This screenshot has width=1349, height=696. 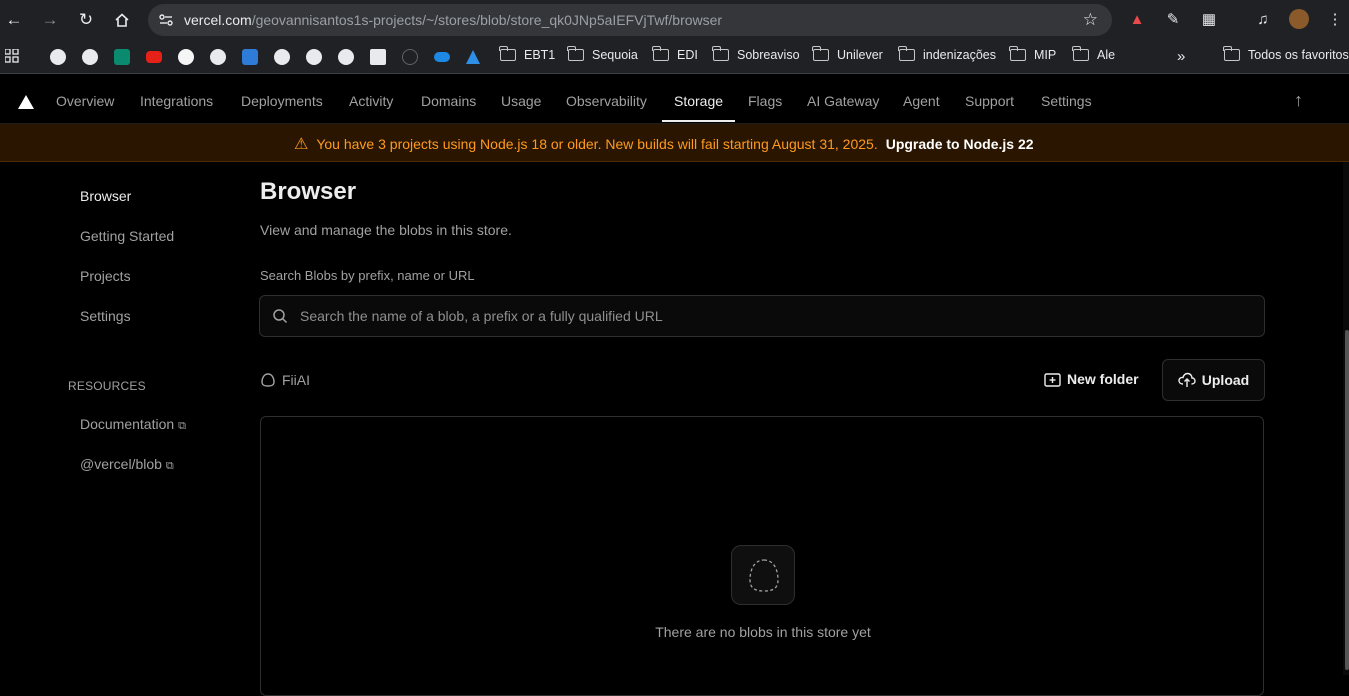 What do you see at coordinates (473, 57) in the screenshot?
I see `azure-bookmark-icon` at bounding box center [473, 57].